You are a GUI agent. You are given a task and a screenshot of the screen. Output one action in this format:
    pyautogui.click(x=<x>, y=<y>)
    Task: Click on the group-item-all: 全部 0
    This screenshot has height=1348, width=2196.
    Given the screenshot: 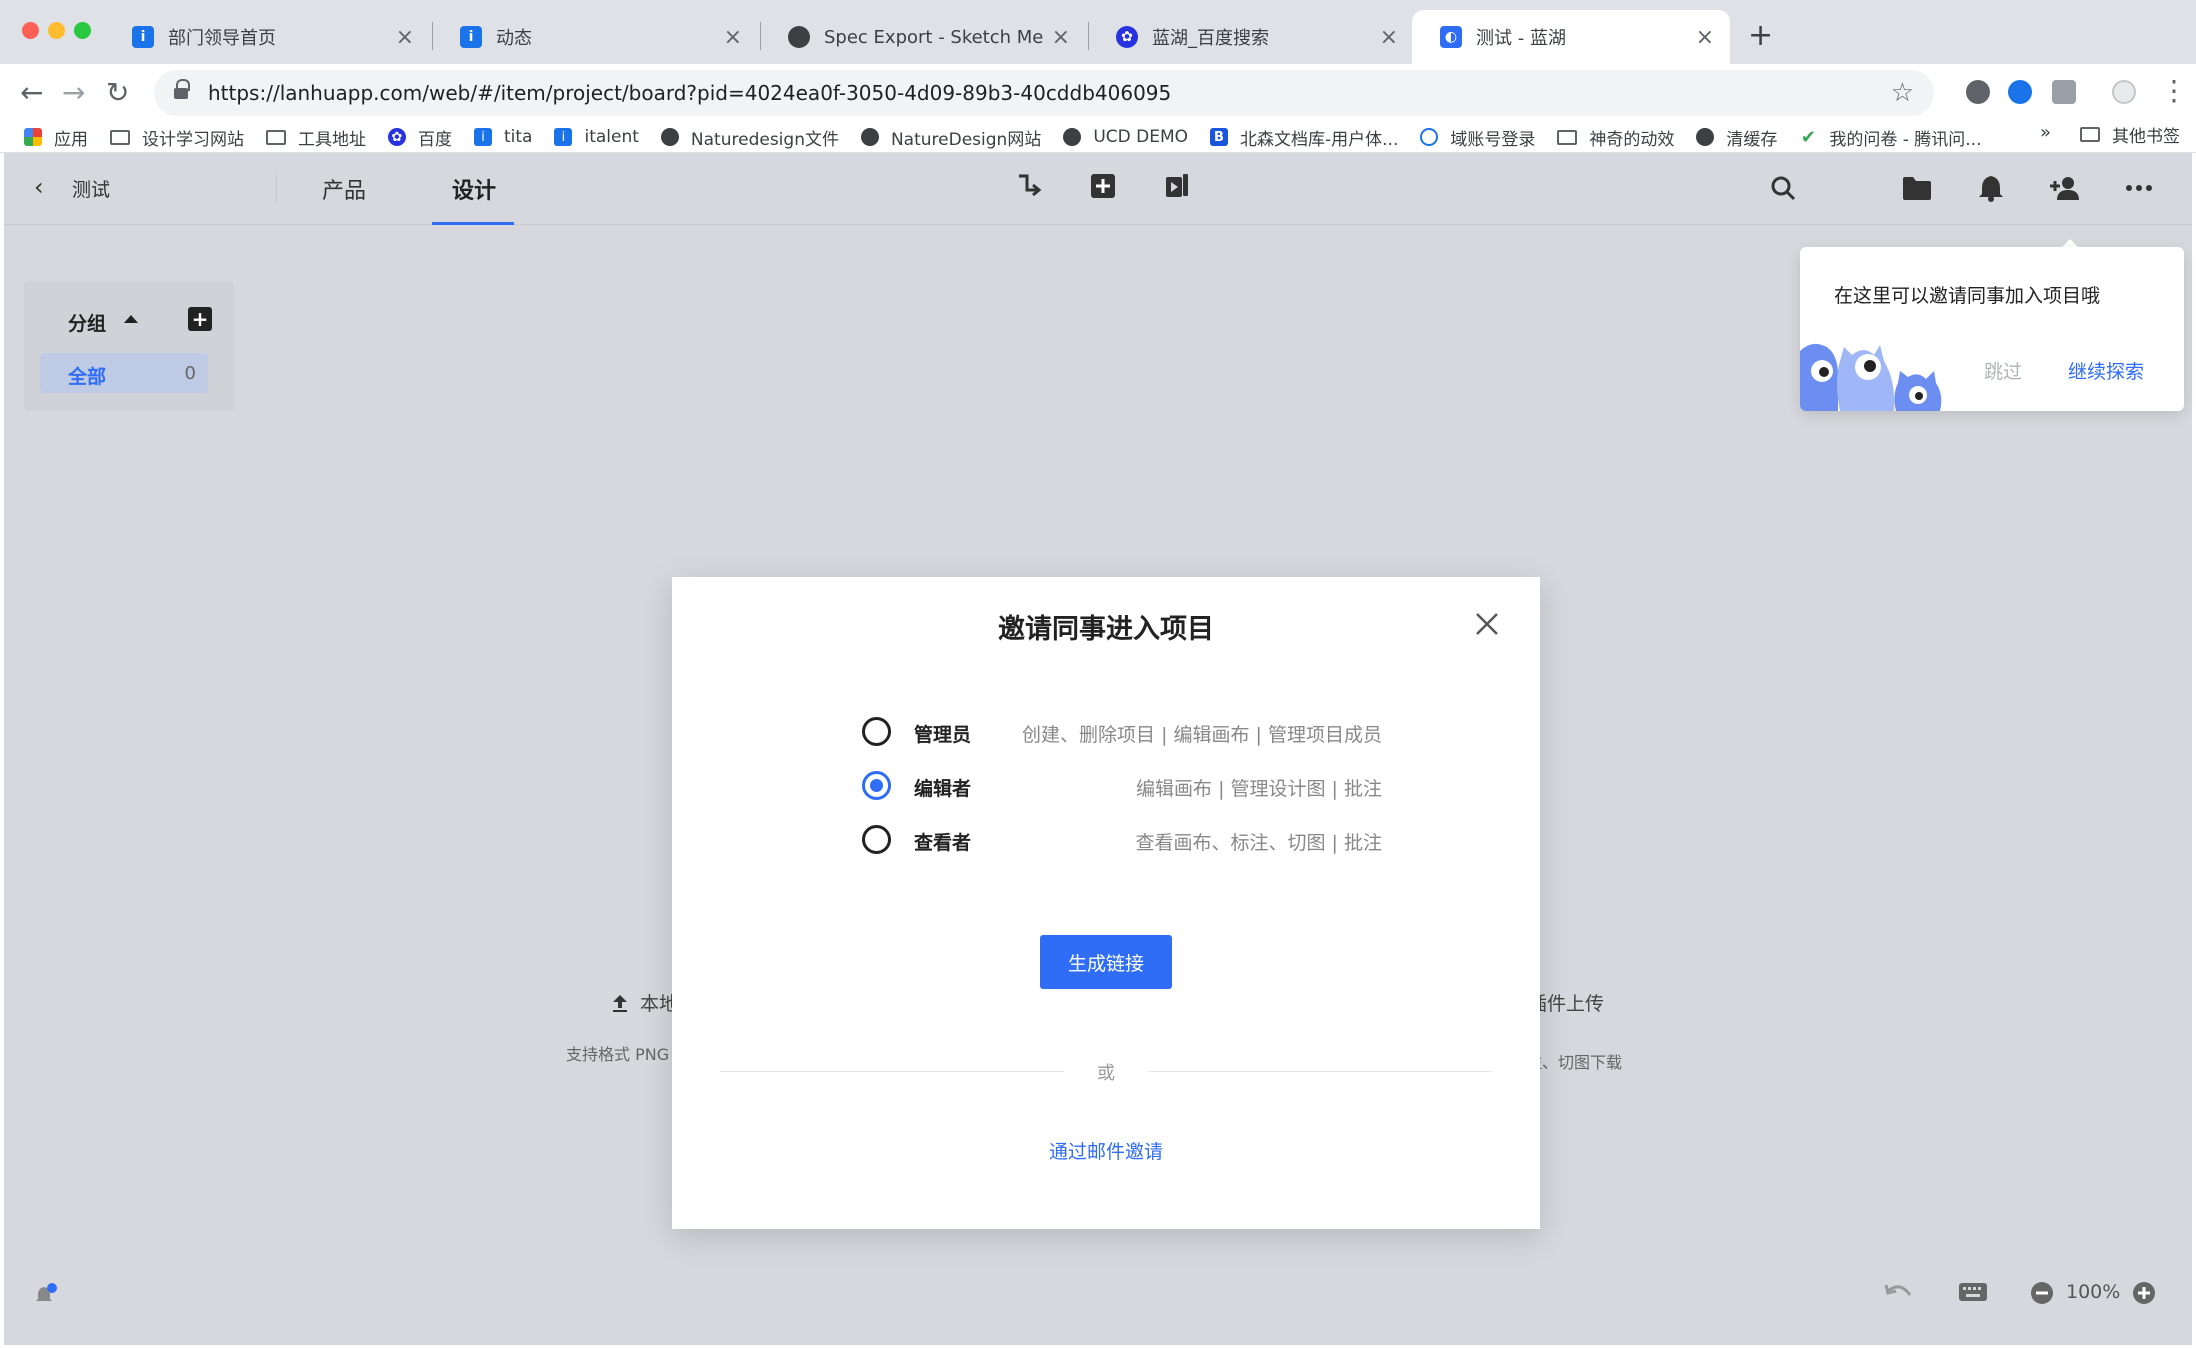 What is the action you would take?
    pyautogui.click(x=124, y=373)
    